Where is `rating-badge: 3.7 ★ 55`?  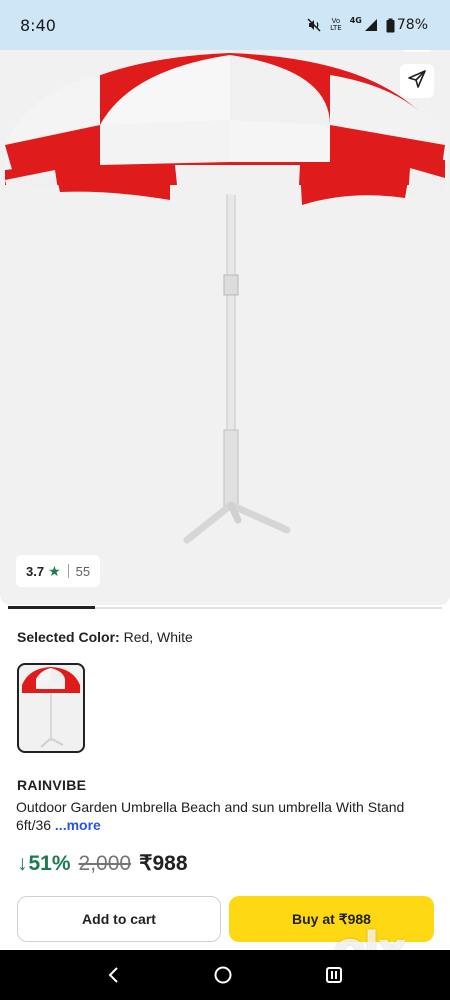 rating-badge: 3.7 ★ 55 is located at coordinates (58, 571).